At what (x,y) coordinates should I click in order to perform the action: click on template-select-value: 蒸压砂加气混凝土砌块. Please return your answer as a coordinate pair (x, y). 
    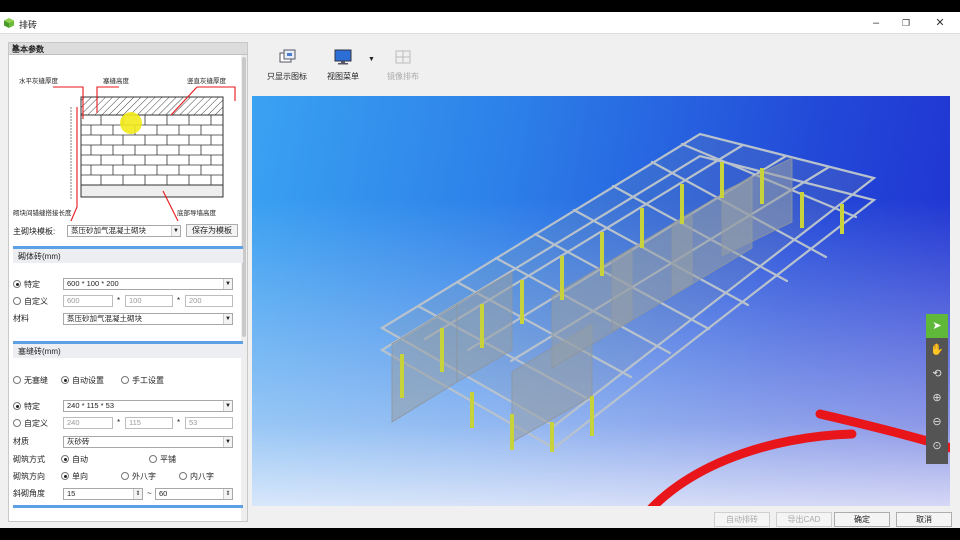
    Looking at the image, I should click on (108, 230).